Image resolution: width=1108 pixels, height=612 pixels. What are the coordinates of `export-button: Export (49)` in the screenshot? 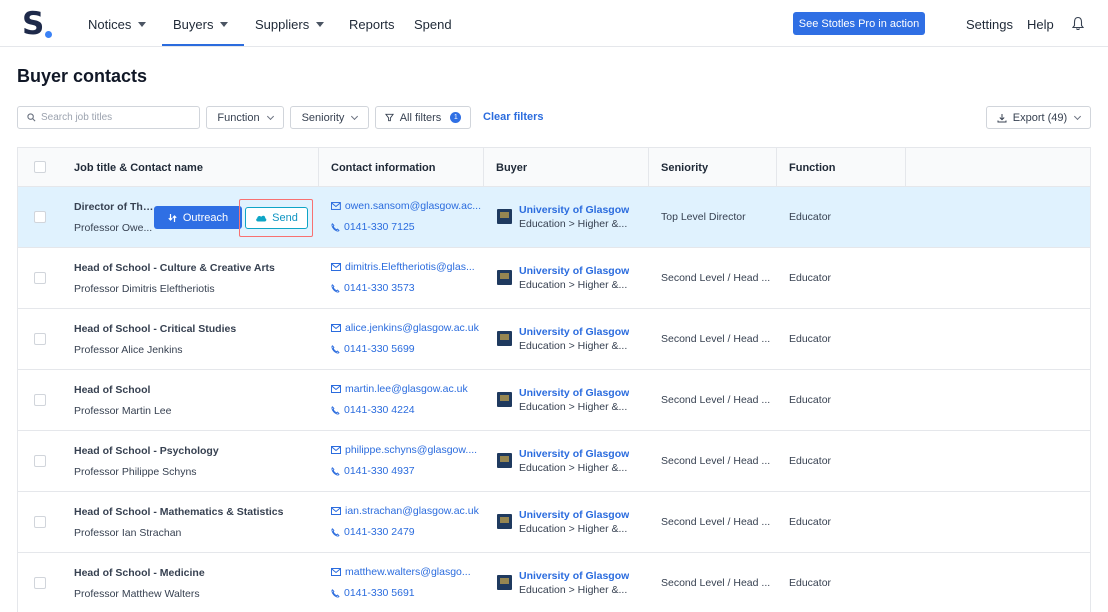 It's located at (1038, 117).